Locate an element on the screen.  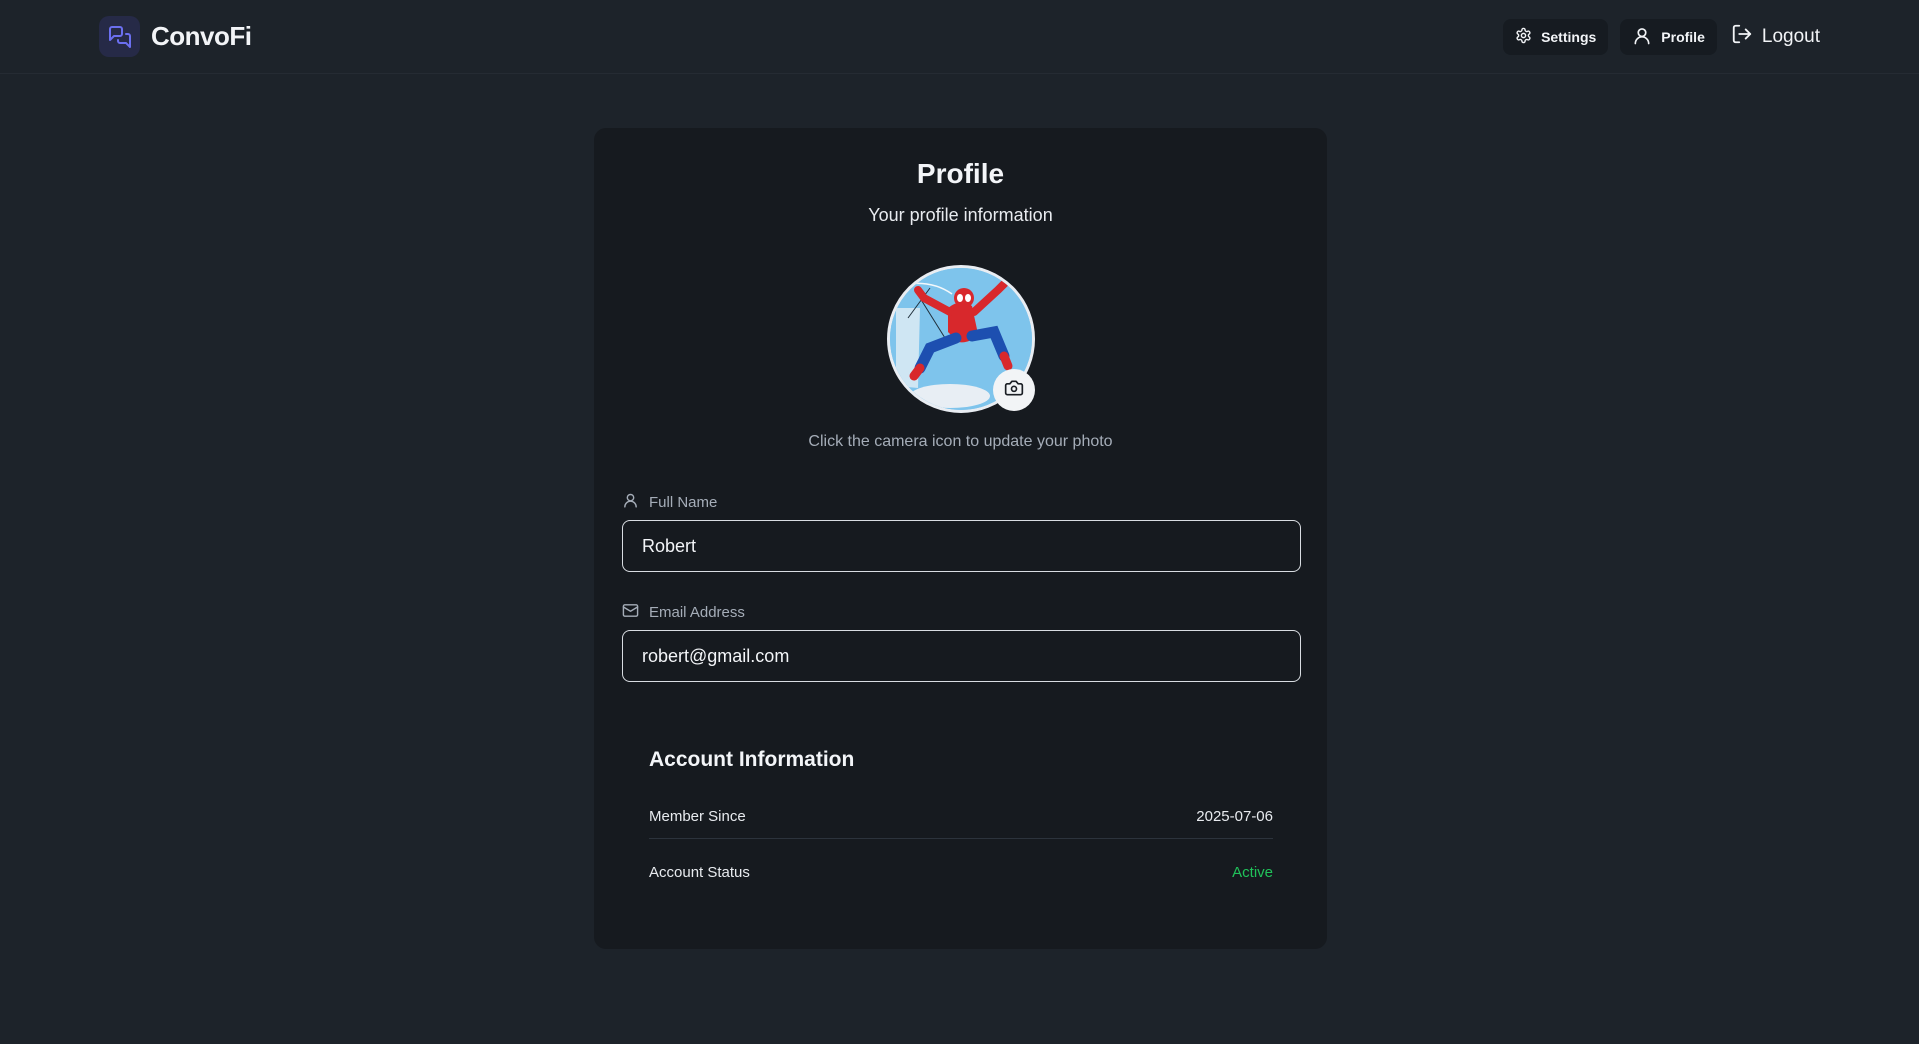
change-photo-button is located at coordinates (1014, 390).